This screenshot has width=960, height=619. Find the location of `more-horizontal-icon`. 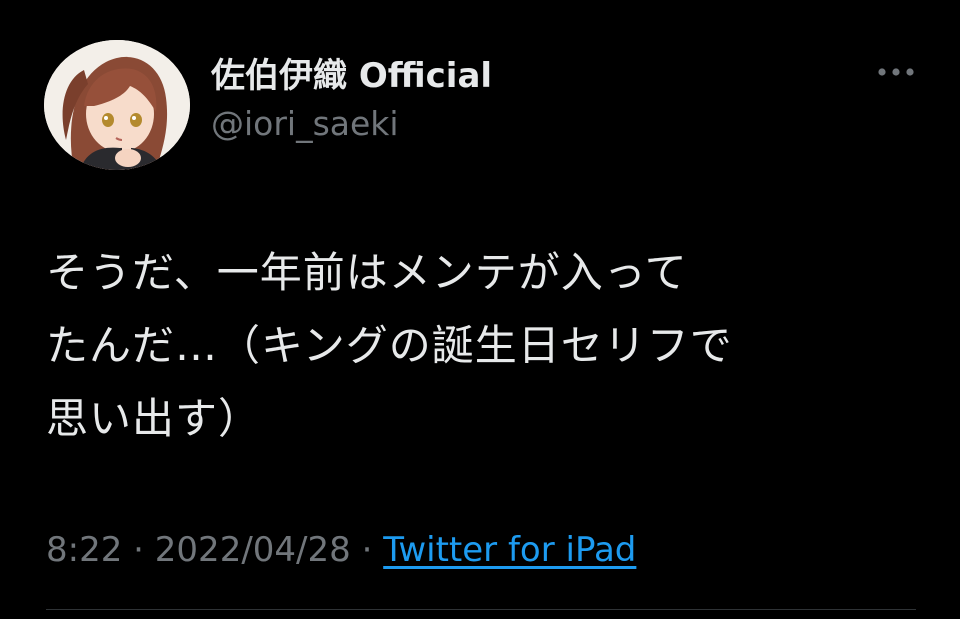

more-horizontal-icon is located at coordinates (896, 72).